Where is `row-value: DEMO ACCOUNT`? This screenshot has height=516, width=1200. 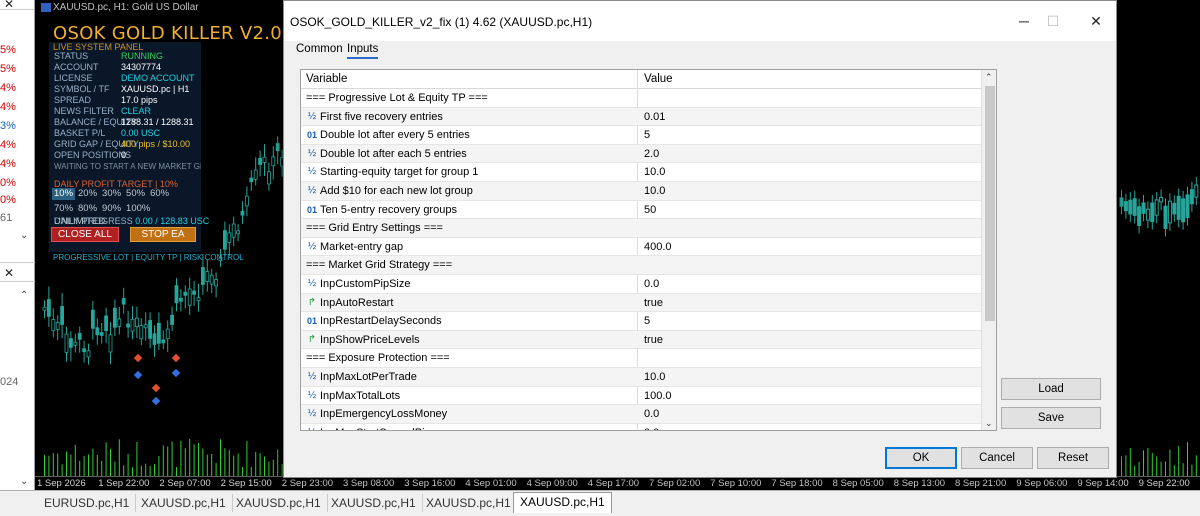 row-value: DEMO ACCOUNT is located at coordinates (158, 78).